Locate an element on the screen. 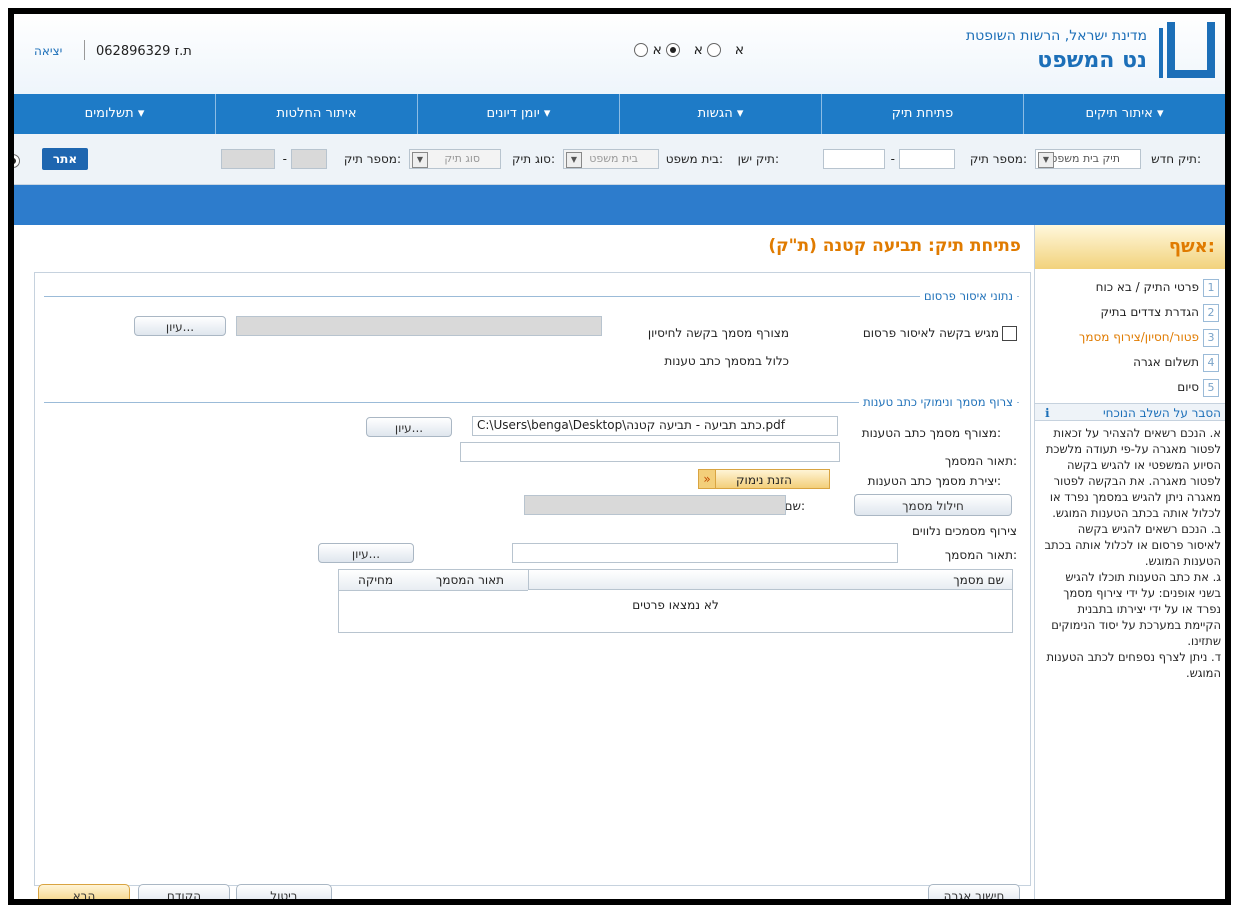 Image resolution: width=1239 pixels, height=913 pixels. case-number-label: מספר תיק: is located at coordinates (998, 159).